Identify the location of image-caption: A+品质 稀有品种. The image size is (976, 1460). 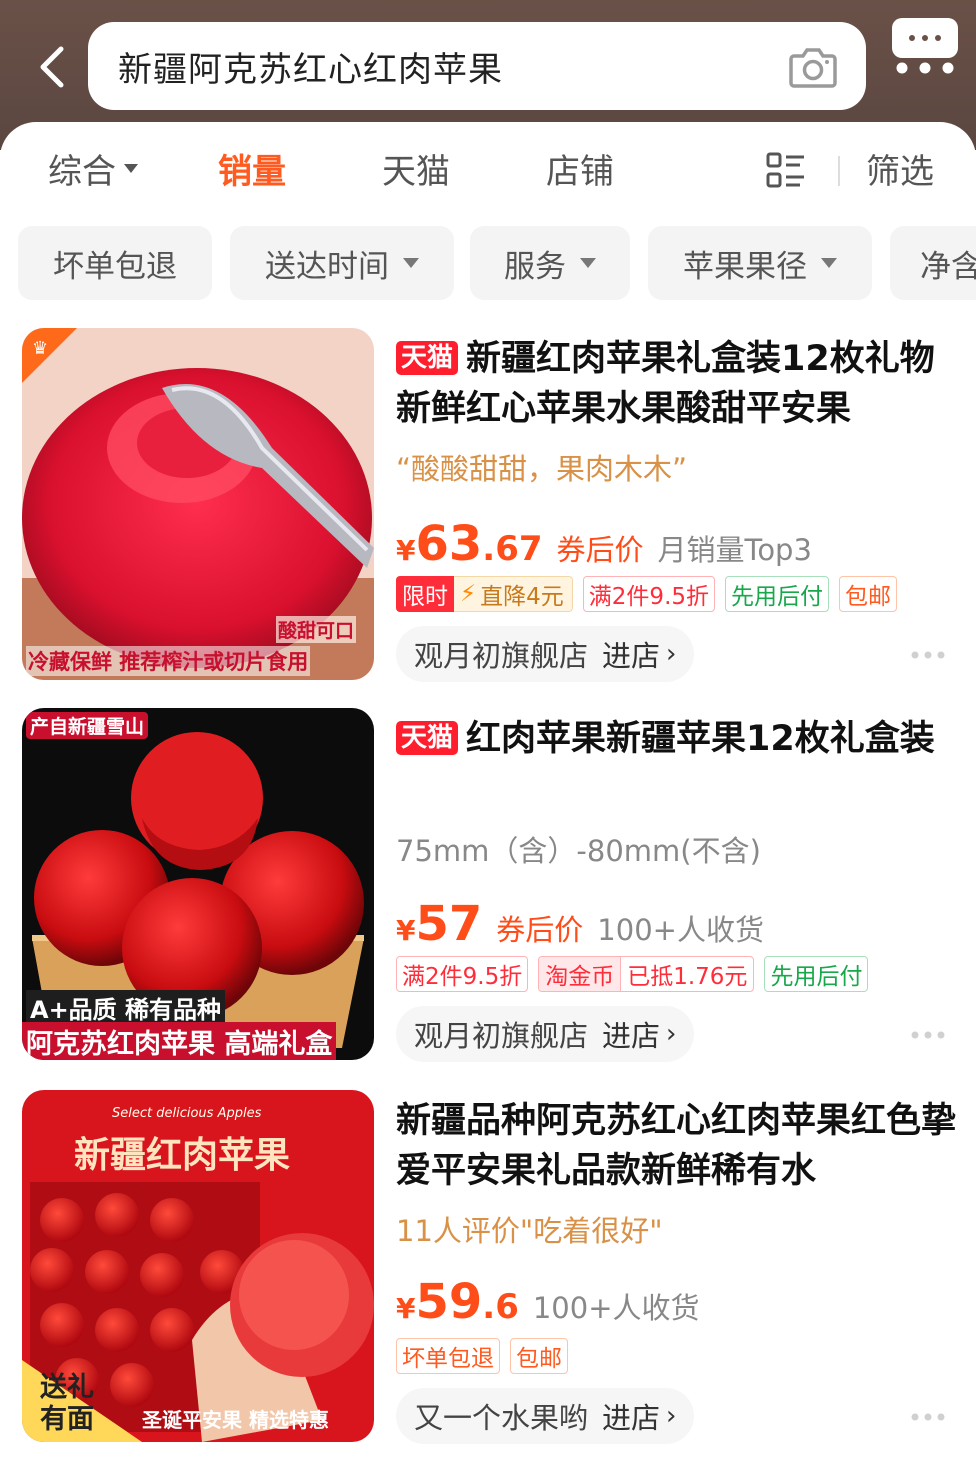
(126, 1007).